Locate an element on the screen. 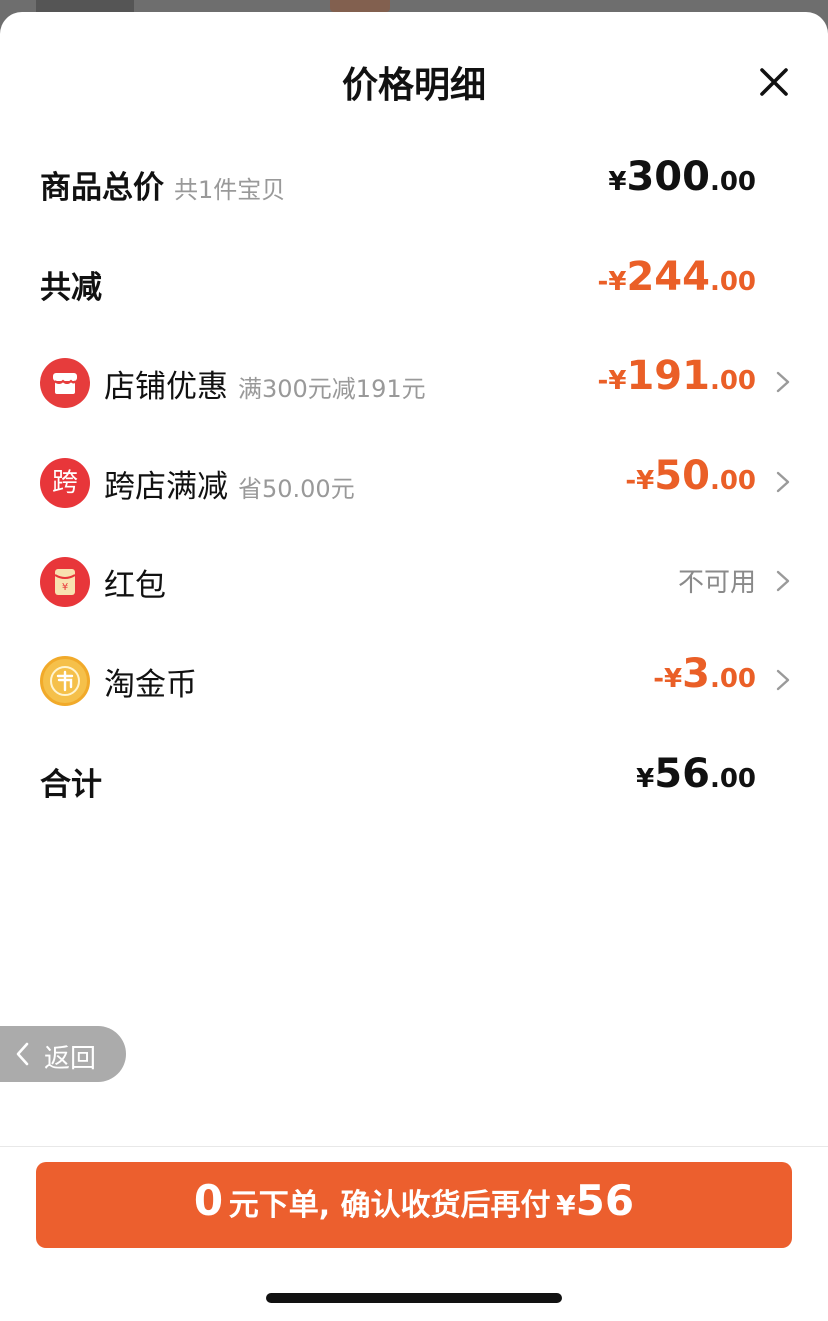 Image resolution: width=828 pixels, height=1321 pixels. gold-coin-decimal: .00 is located at coordinates (732, 679).